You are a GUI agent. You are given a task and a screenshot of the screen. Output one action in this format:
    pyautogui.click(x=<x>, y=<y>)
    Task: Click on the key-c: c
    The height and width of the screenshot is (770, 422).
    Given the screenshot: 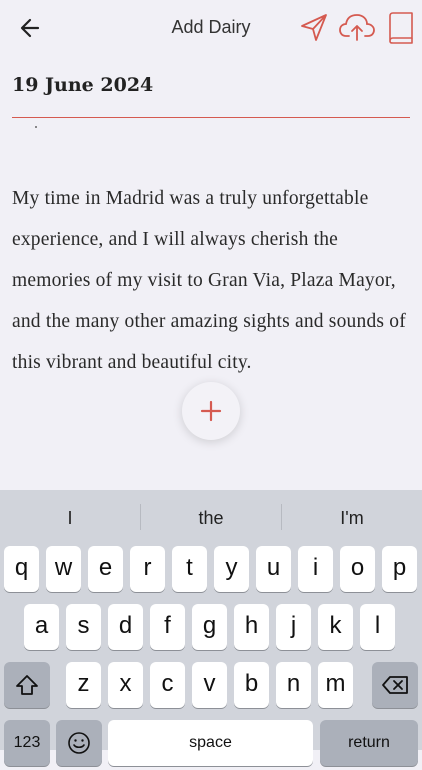 What is the action you would take?
    pyautogui.click(x=167, y=685)
    